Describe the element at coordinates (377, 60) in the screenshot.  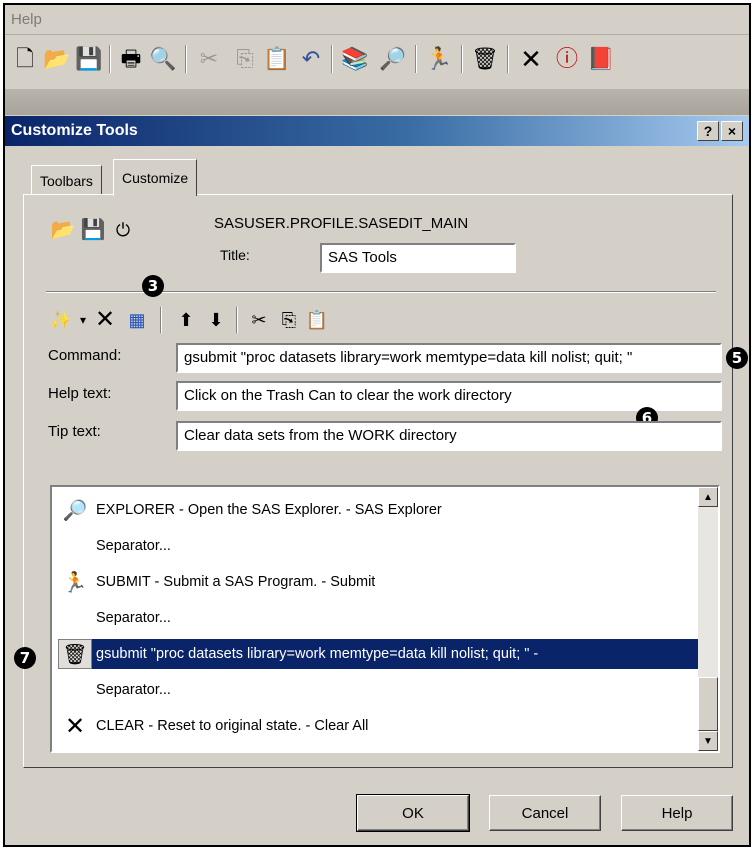
I see `main-toolbar: 🗋 📂 💾 🖶 🔍 ✂ ⎘ 📋 ↶ 📚 🔎 🏃 🗑 ✕ ⓘ 📕` at that location.